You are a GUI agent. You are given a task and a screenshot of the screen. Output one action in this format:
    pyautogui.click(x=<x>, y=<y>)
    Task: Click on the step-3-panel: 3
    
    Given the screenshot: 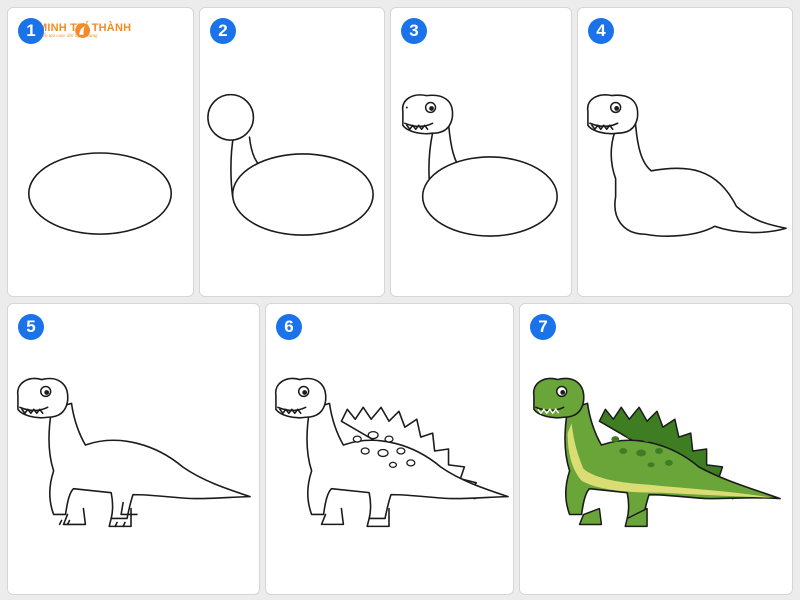 What is the action you would take?
    pyautogui.click(x=481, y=152)
    